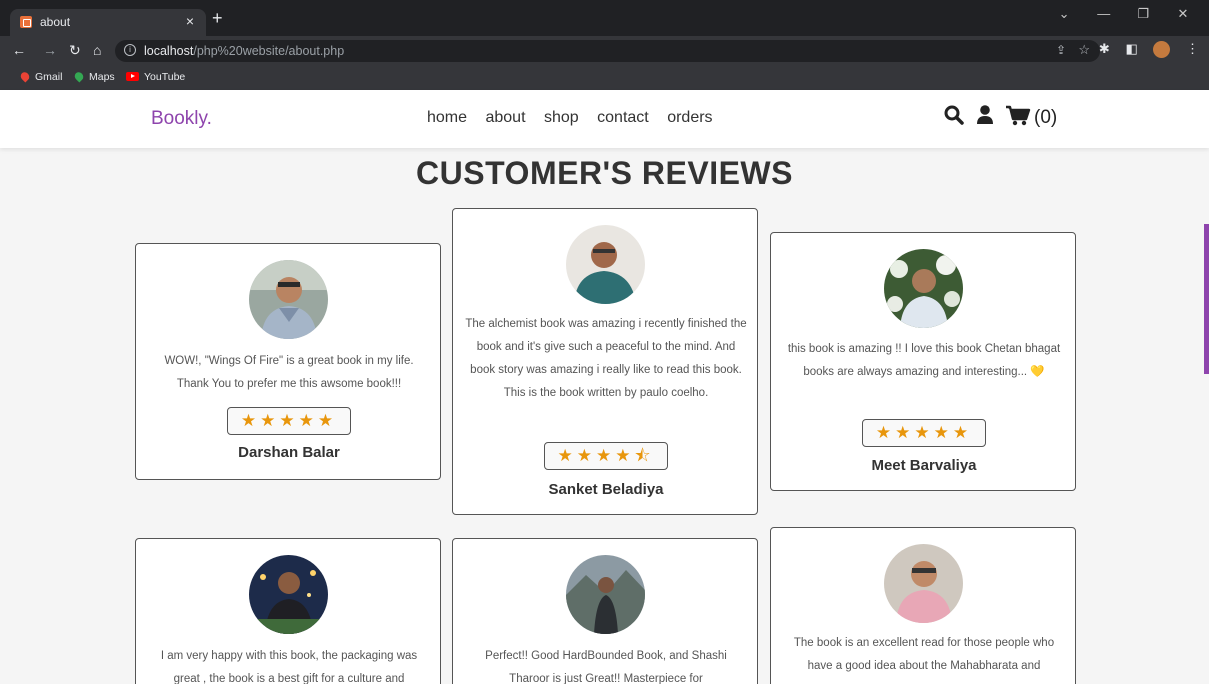 The image size is (1209, 684). What do you see at coordinates (447, 117) in the screenshot?
I see `nav-home: home` at bounding box center [447, 117].